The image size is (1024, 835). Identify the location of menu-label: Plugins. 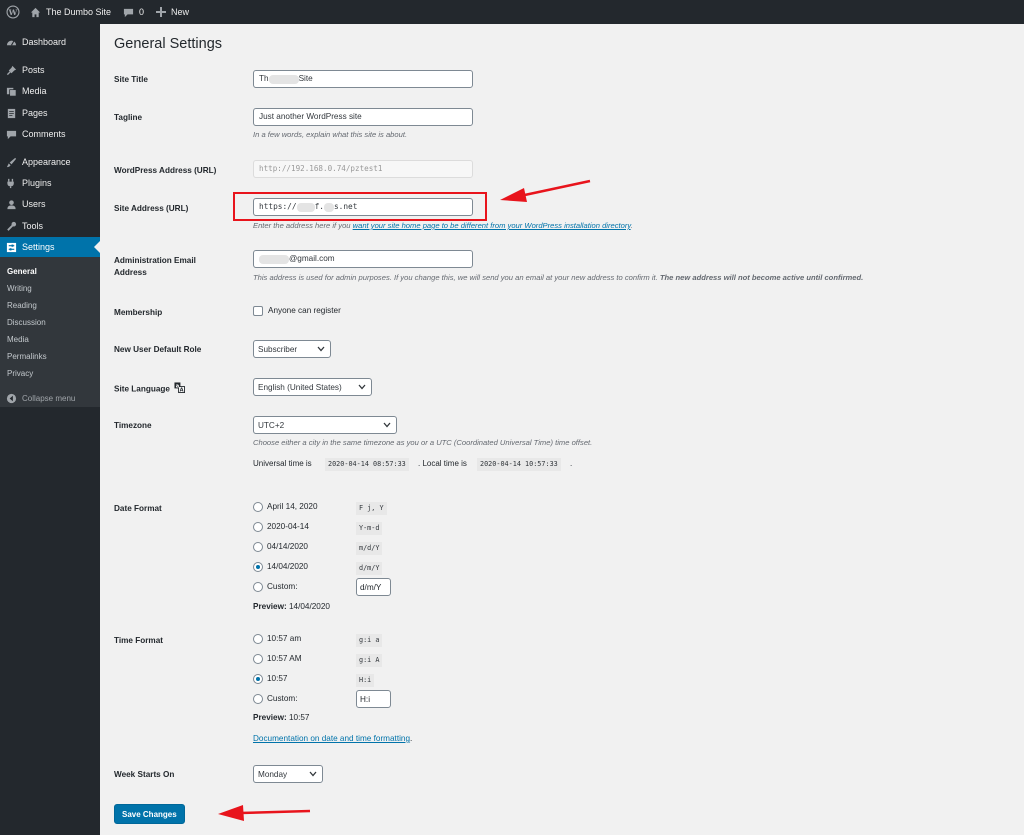
(37, 183).